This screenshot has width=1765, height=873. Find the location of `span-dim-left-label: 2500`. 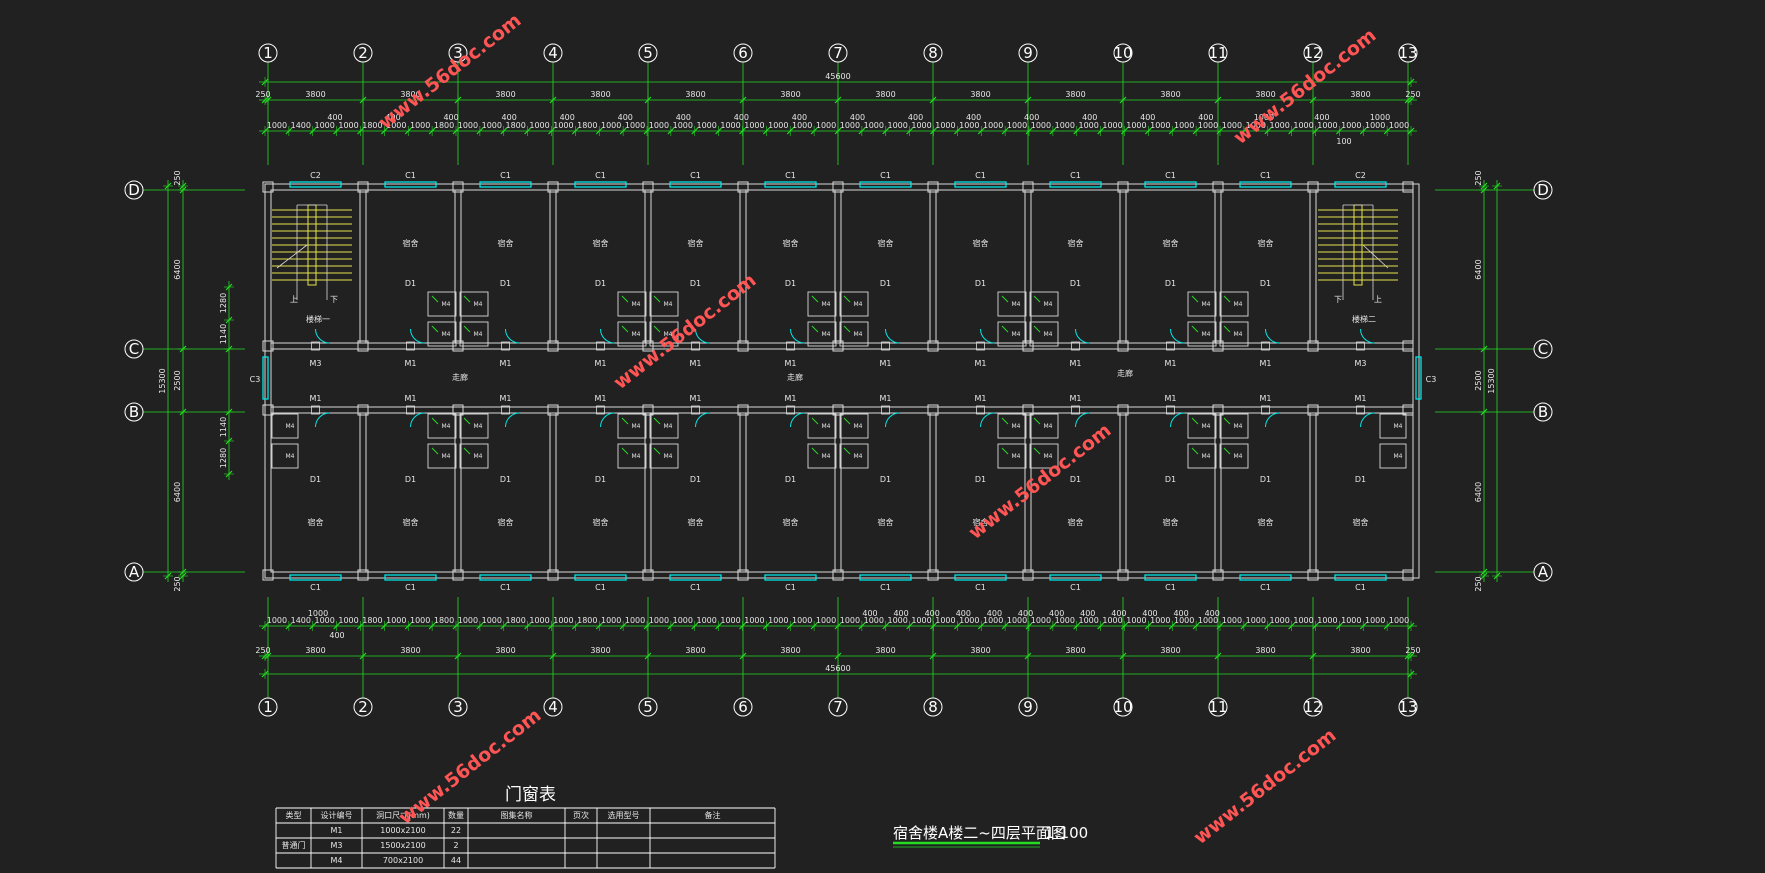

span-dim-left-label: 2500 is located at coordinates (177, 380).